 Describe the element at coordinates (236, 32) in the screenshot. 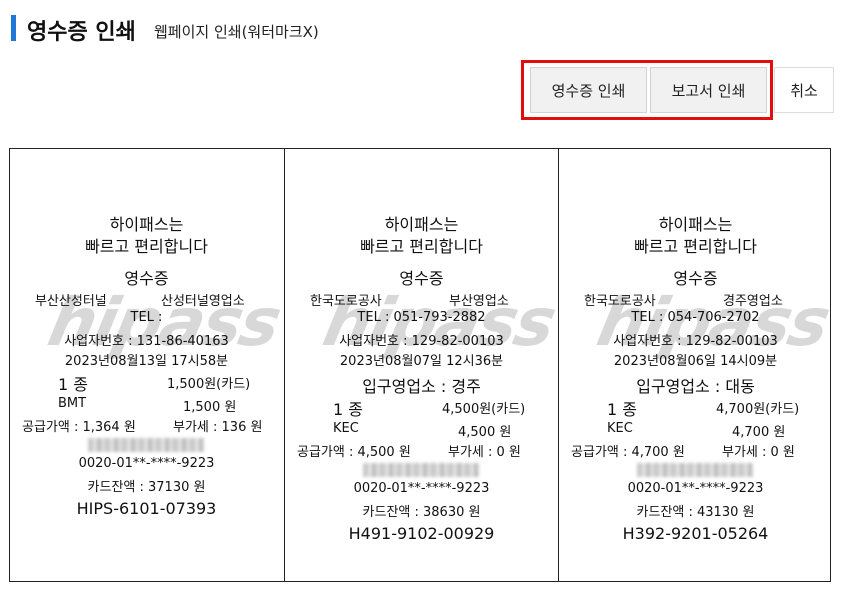

I see `page-subtitle: 웹페이지 인쇄(워터마크X)` at that location.